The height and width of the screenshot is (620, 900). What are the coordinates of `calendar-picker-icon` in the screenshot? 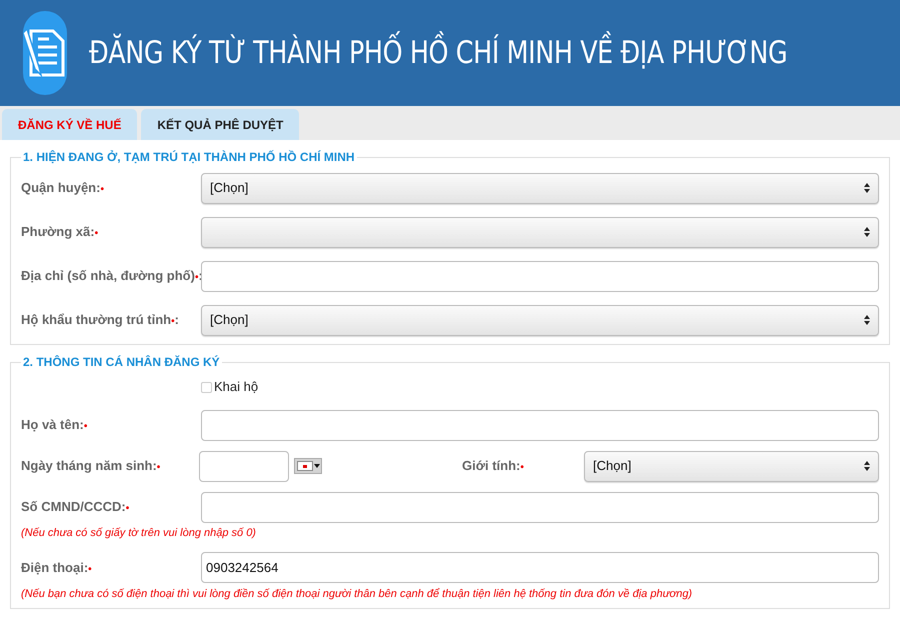 It's located at (308, 466).